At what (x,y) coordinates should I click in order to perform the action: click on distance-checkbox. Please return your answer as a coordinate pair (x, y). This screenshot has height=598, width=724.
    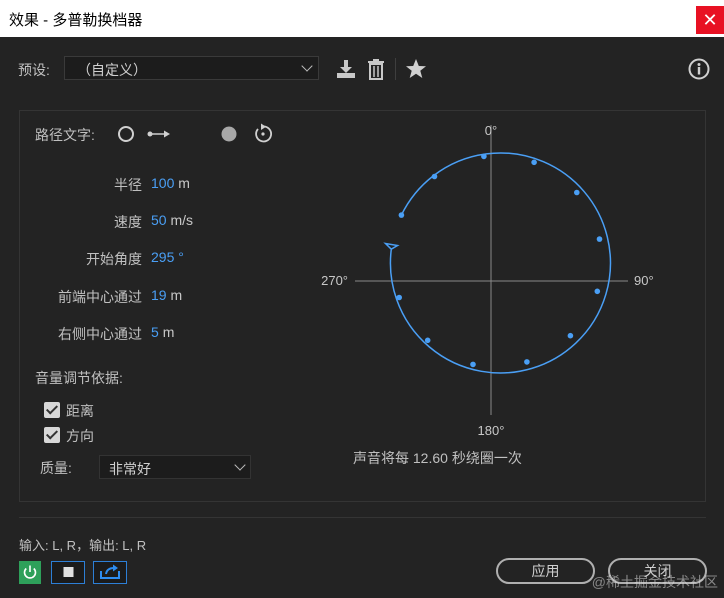
    Looking at the image, I should click on (52, 410).